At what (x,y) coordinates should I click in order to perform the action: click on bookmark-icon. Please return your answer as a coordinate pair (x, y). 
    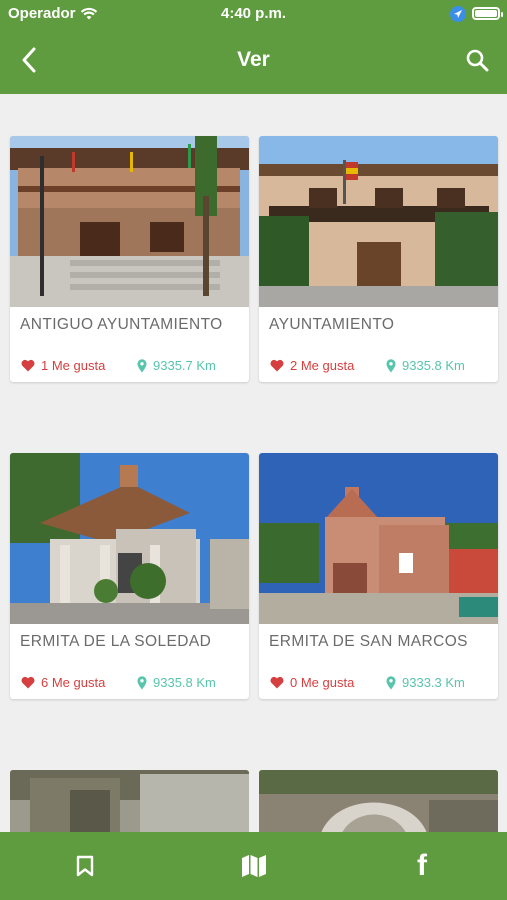
    Looking at the image, I should click on (85, 866).